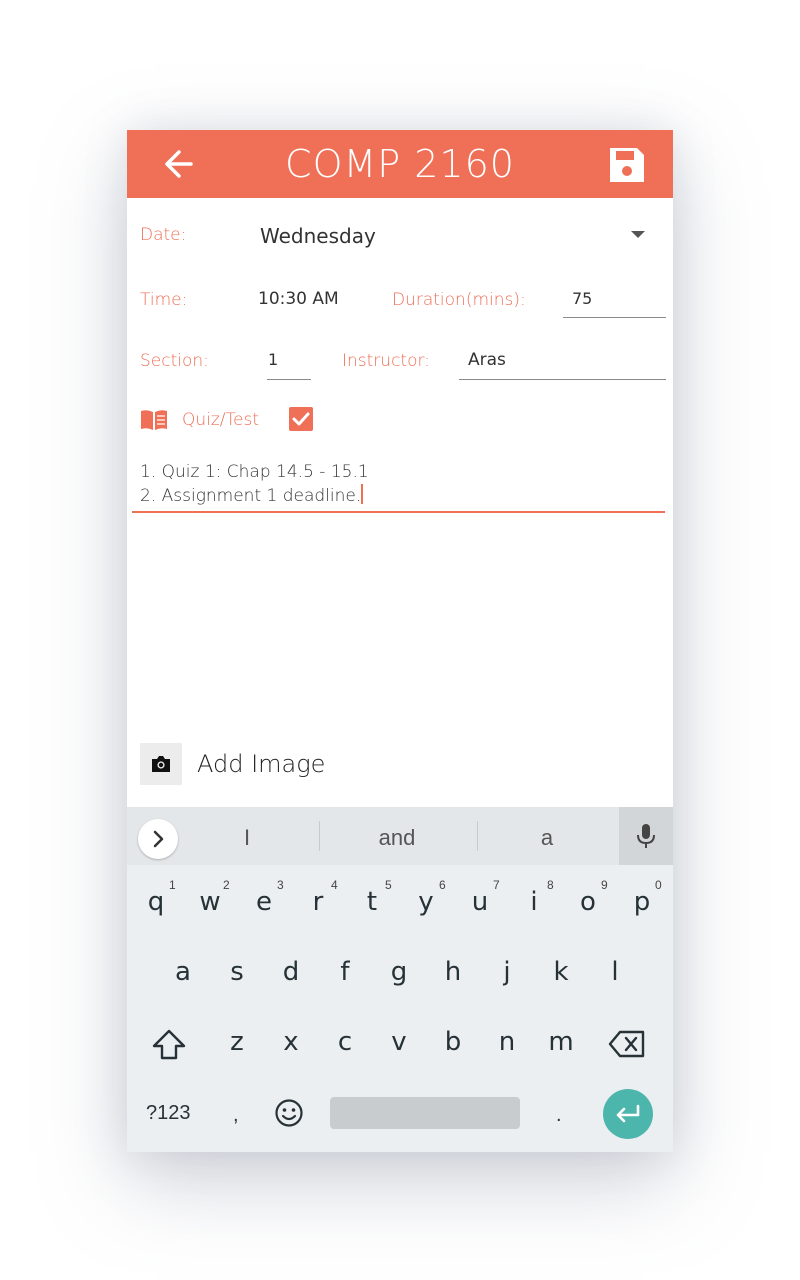 Image resolution: width=800 pixels, height=1280 pixels. What do you see at coordinates (289, 1113) in the screenshot?
I see `emoji-icon` at bounding box center [289, 1113].